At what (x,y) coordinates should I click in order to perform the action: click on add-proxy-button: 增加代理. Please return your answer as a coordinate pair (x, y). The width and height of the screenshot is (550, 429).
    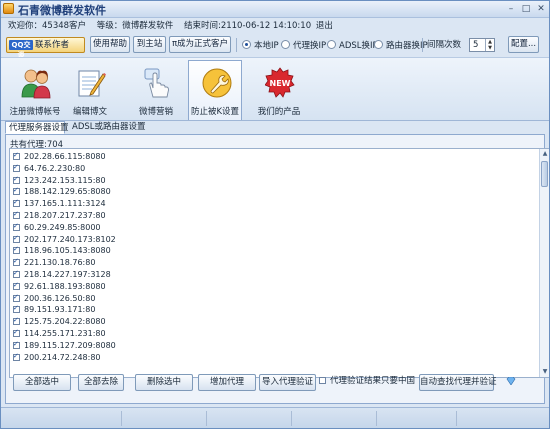
    Looking at the image, I should click on (227, 382).